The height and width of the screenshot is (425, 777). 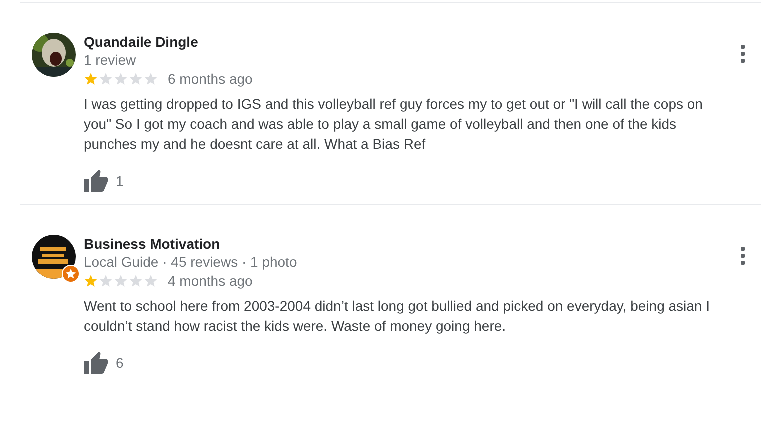 I want to click on reviewer-meta: Local Guide · 45 reviews · 1 photo, so click(x=191, y=262).